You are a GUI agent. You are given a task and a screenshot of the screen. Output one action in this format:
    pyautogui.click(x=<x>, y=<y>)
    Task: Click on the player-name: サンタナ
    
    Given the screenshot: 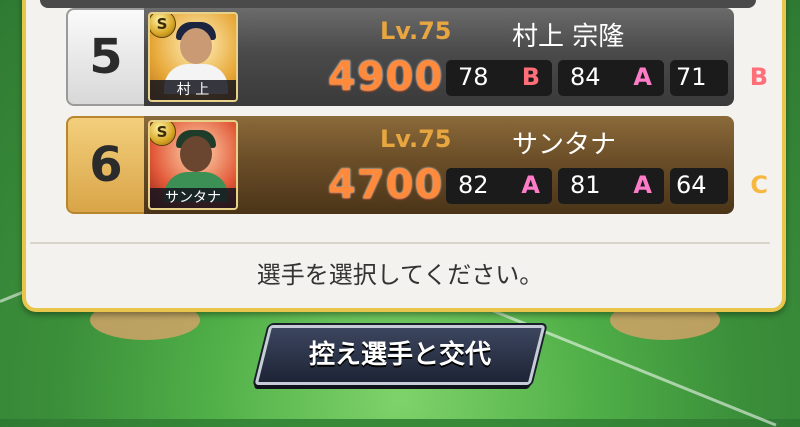 What is the action you would take?
    pyautogui.click(x=564, y=145)
    